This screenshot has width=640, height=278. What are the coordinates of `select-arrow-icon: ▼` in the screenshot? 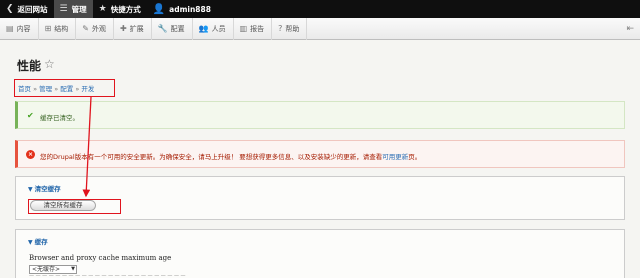 It's located at (73, 269).